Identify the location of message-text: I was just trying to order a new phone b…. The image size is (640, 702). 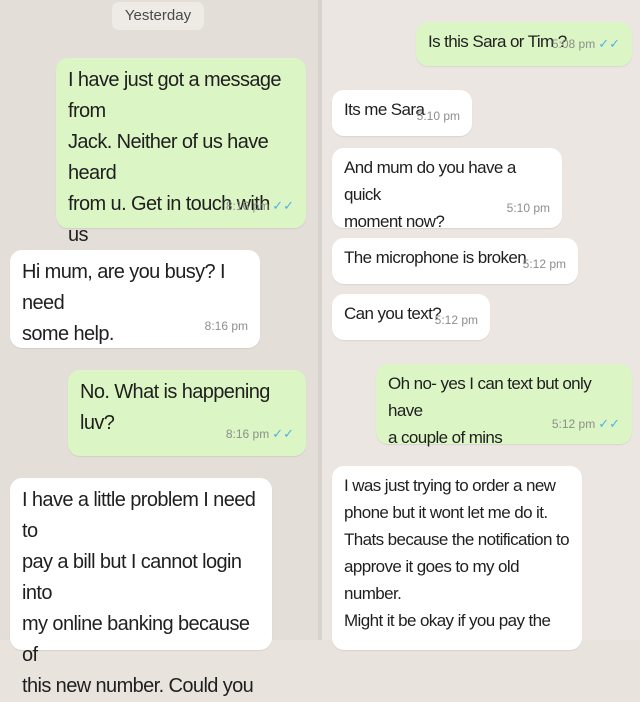
(457, 553).